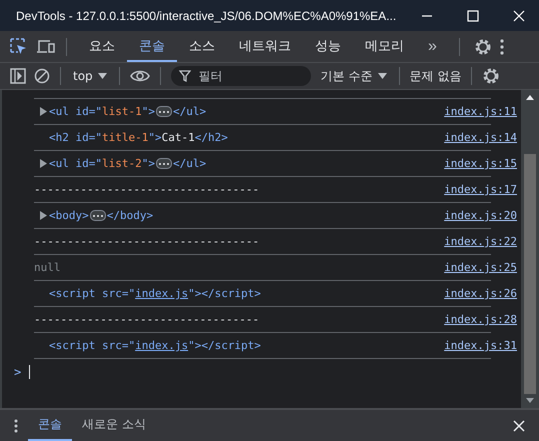 This screenshot has height=441, width=539. What do you see at coordinates (480, 319) in the screenshot?
I see `source-link: index.js:28` at bounding box center [480, 319].